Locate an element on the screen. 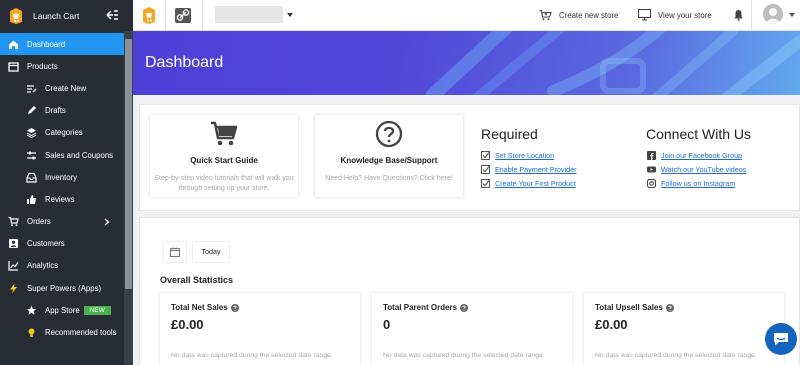  facebook-icon is located at coordinates (651, 155).